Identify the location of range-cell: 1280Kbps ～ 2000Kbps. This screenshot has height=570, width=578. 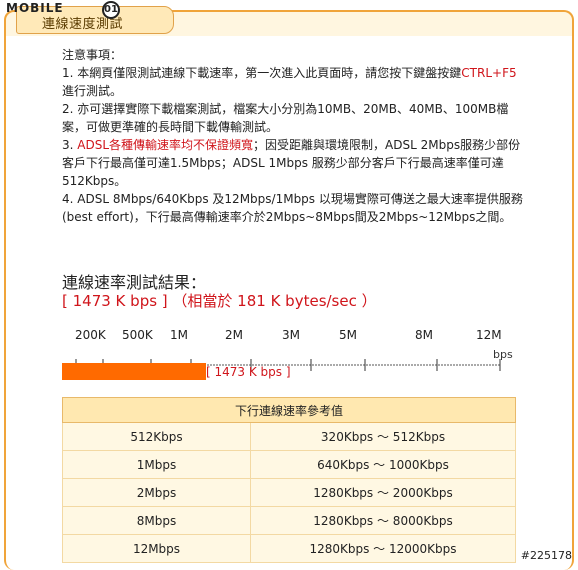
(383, 492).